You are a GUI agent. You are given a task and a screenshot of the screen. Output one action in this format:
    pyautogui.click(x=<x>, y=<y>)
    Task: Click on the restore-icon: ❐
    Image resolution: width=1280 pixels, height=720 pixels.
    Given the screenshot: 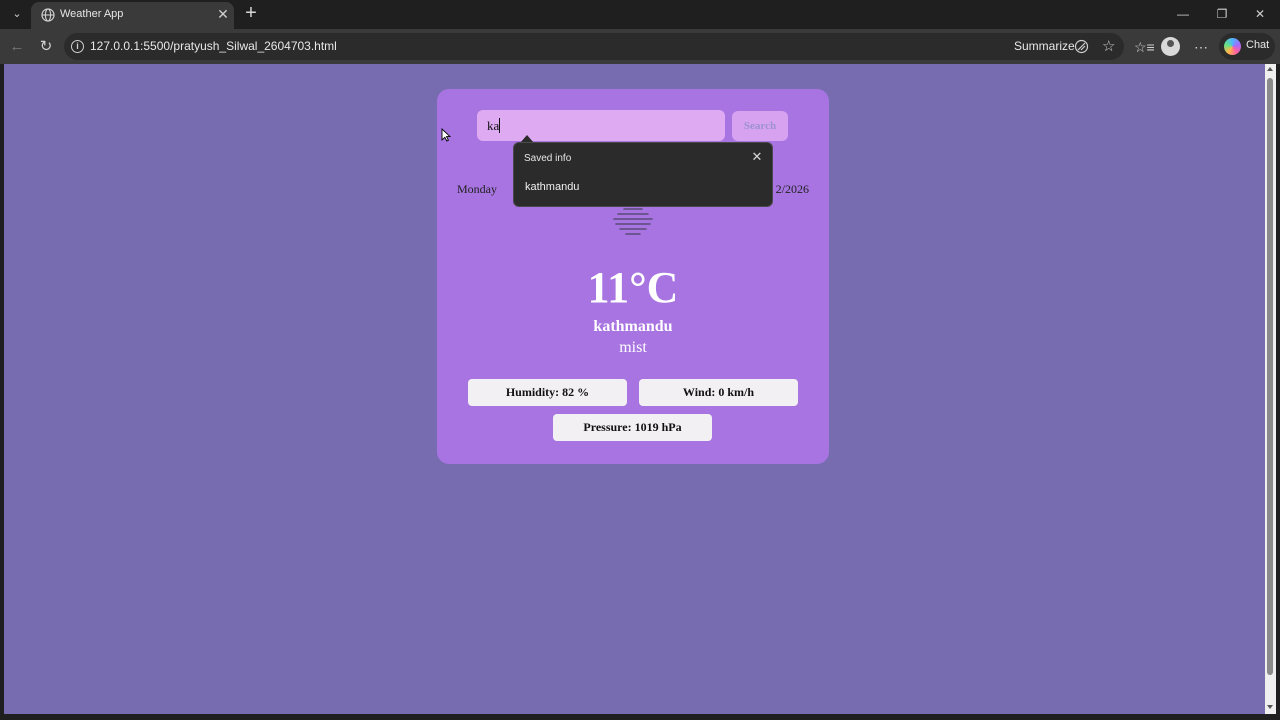 What is the action you would take?
    pyautogui.click(x=1222, y=14)
    